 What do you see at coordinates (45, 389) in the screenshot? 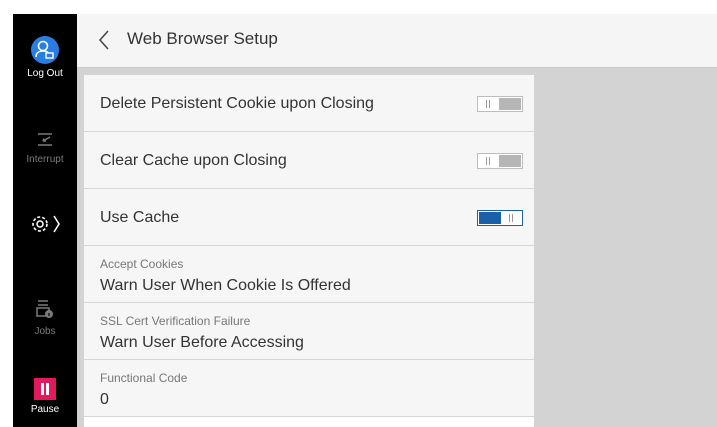
I see `pause-icon` at bounding box center [45, 389].